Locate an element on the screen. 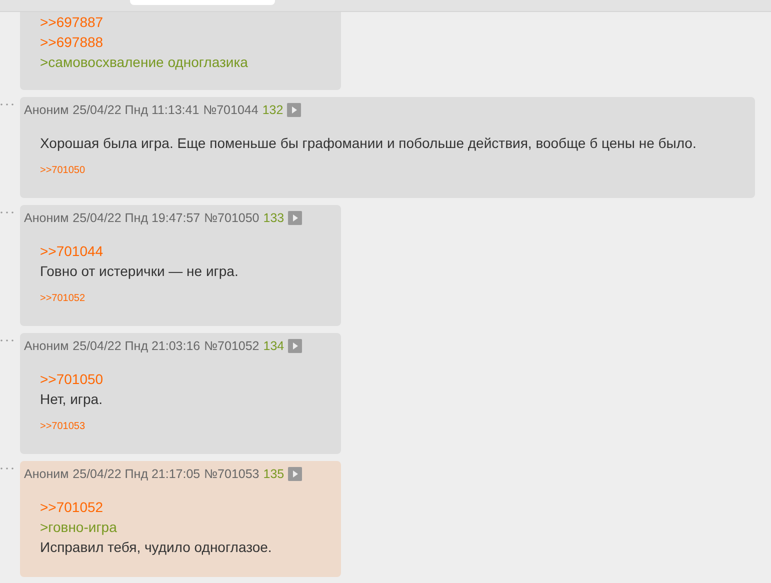 The width and height of the screenshot is (771, 583). post-text: Хорошая была игра. Еще поменьше бы графомании и побольше действия, вообще б цены не было. is located at coordinates (368, 143).